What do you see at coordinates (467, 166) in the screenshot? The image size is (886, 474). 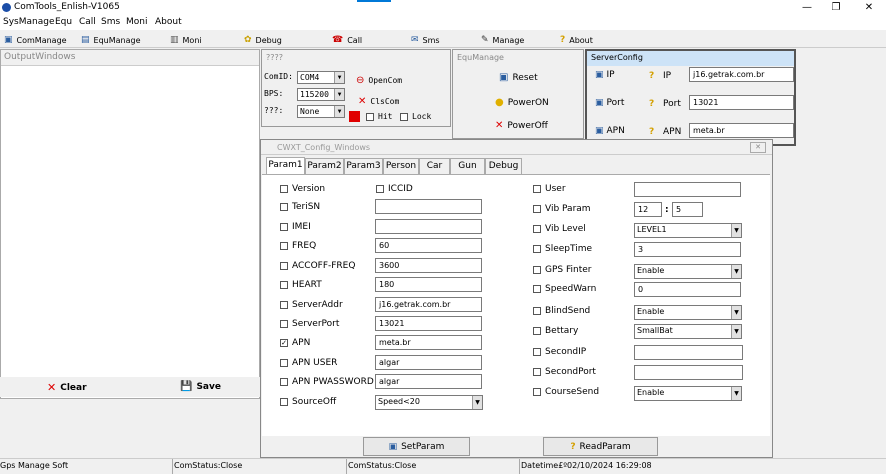 I see `tab-gun: Gun` at bounding box center [467, 166].